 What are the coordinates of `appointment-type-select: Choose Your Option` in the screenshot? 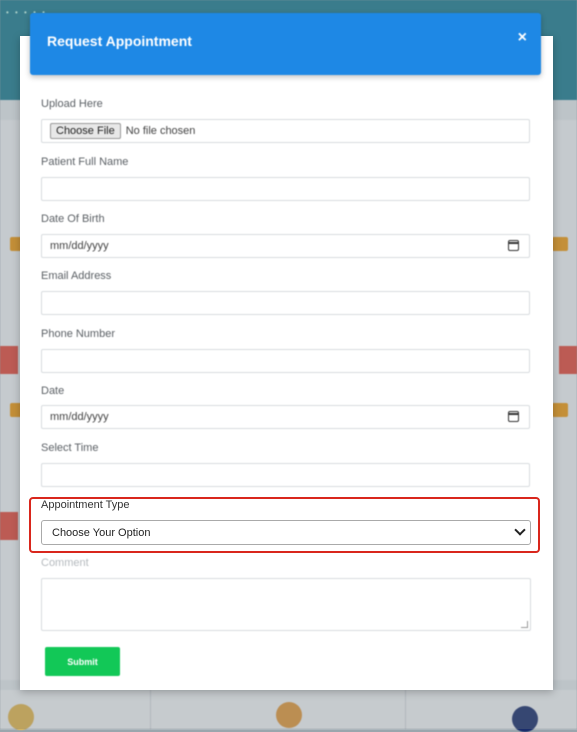 It's located at (286, 532).